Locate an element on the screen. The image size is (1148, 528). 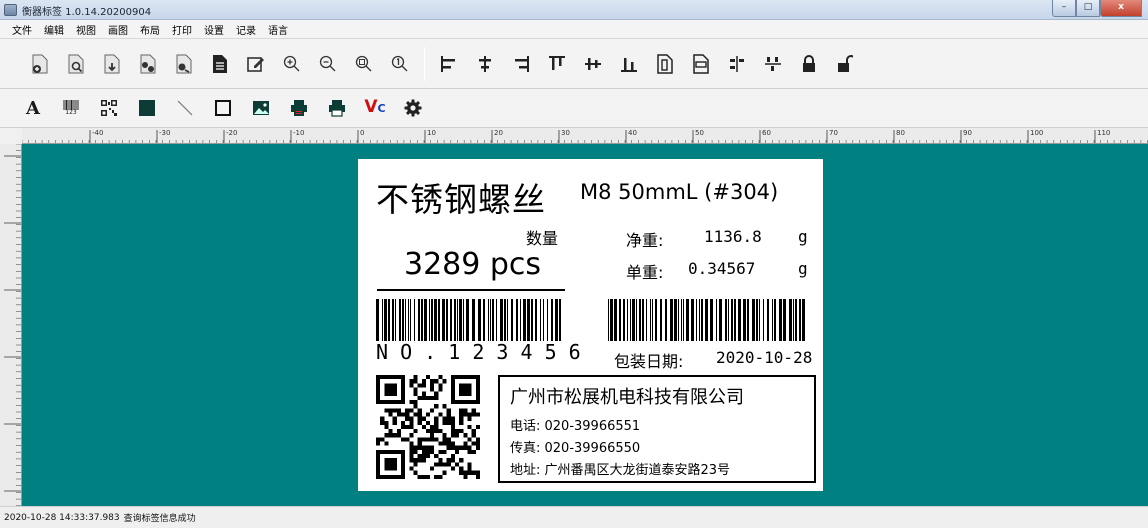
rect-tool-button is located at coordinates (223, 108).